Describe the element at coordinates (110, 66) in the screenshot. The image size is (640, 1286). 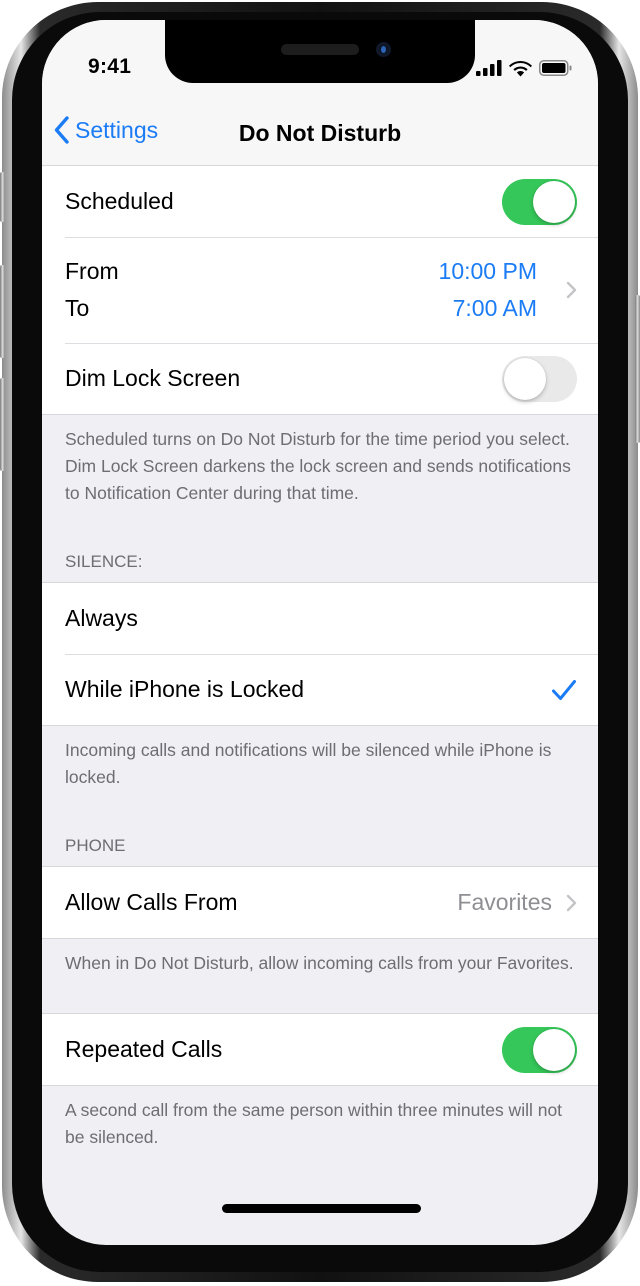
I see `status-time: 9:41` at that location.